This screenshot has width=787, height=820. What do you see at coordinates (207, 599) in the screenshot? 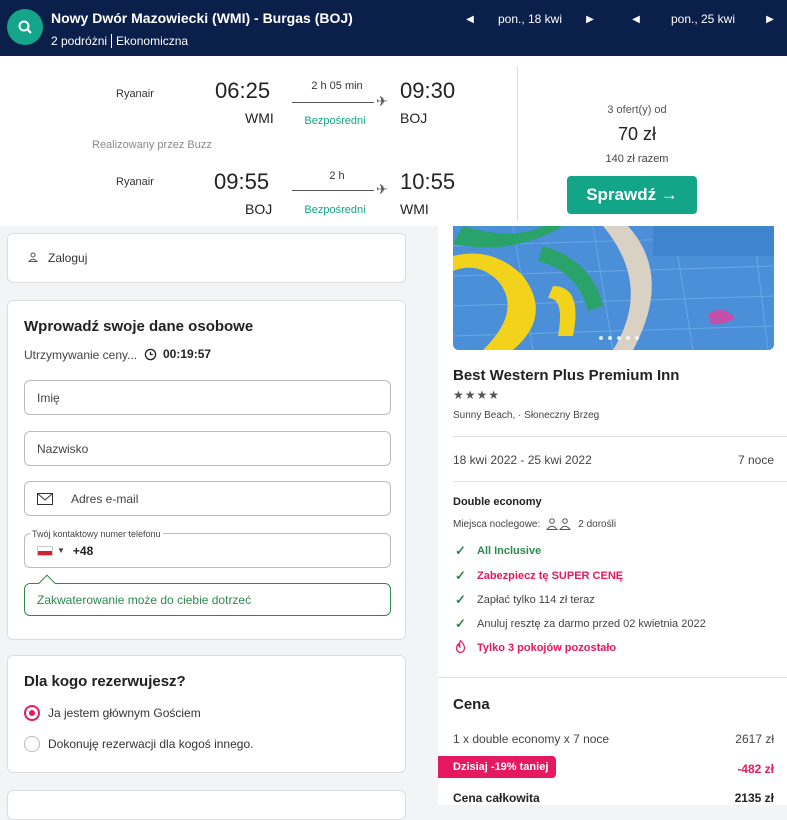
I see `contact-notice: Zakwaterowanie może do ciebie dotrzeć` at bounding box center [207, 599].